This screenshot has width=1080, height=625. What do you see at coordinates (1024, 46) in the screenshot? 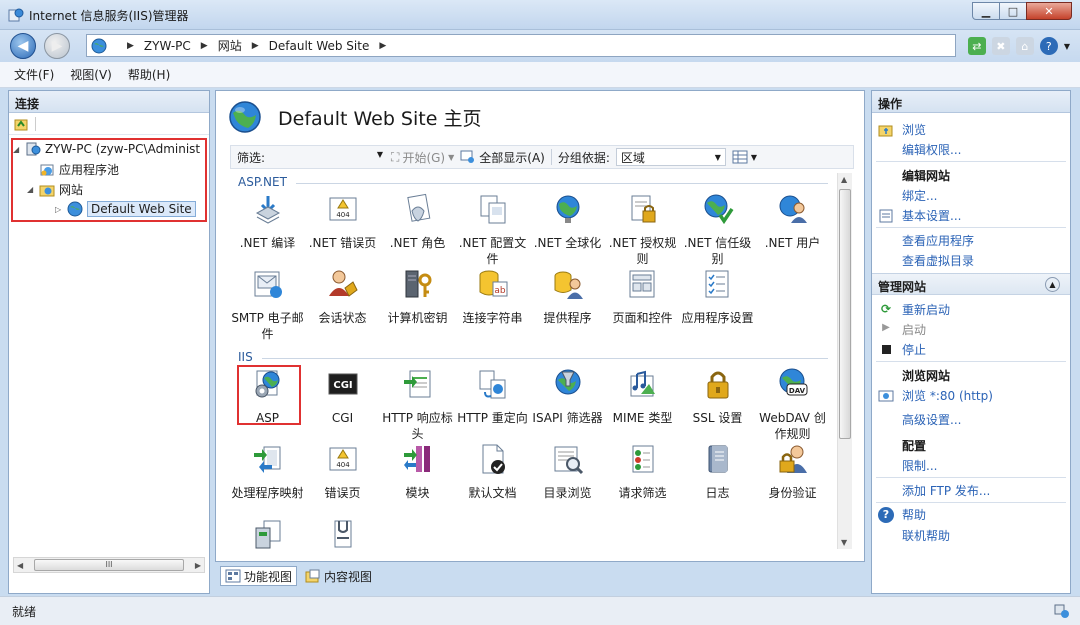
I see `home-icon: ⌂` at bounding box center [1024, 46].